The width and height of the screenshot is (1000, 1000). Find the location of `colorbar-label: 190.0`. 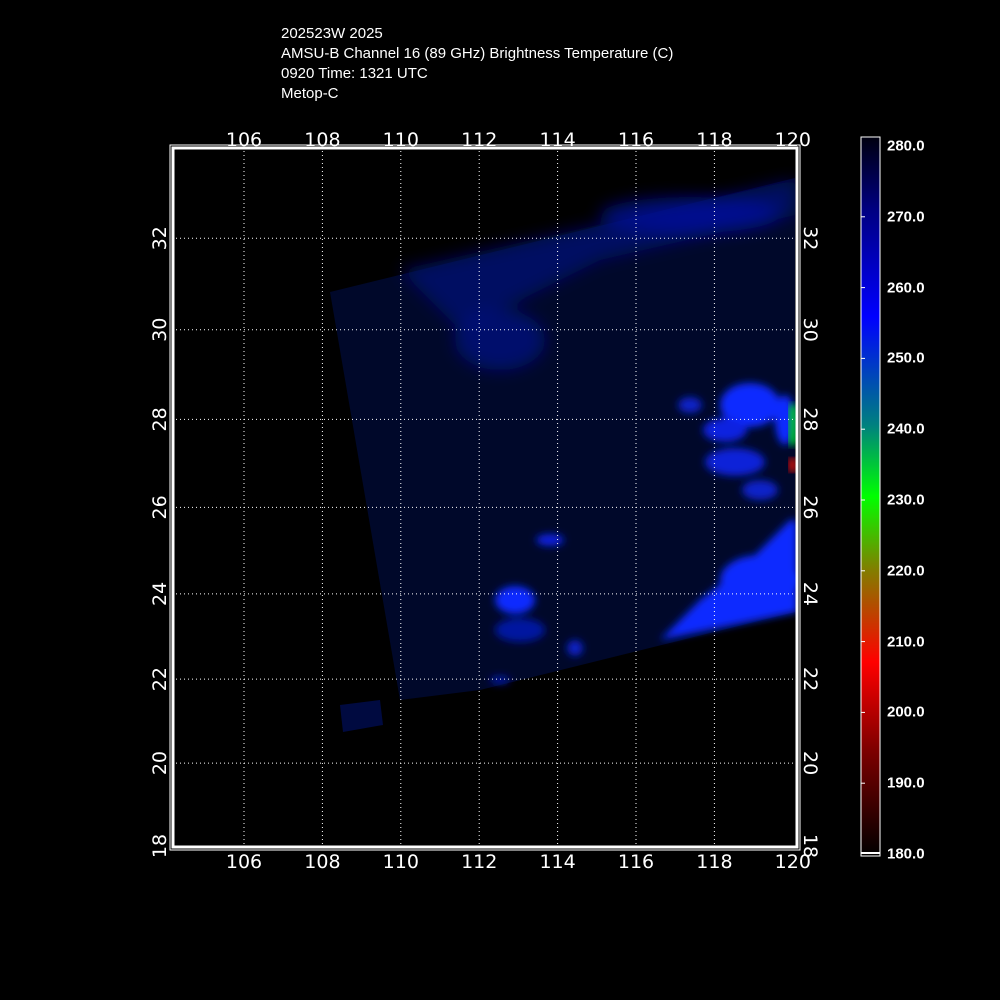

colorbar-label: 190.0 is located at coordinates (906, 783).